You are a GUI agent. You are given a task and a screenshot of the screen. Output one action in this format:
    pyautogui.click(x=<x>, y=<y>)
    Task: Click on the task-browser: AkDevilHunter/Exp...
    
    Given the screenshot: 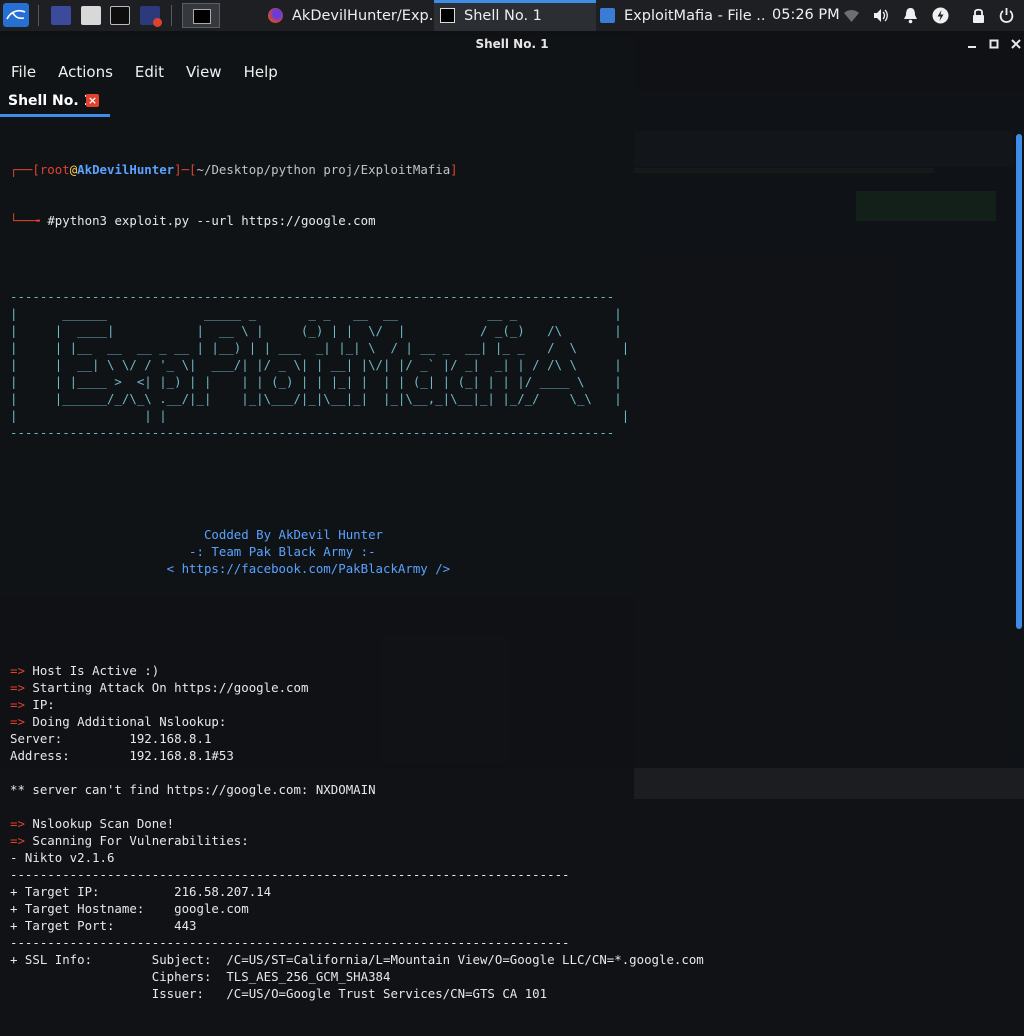 What is the action you would take?
    pyautogui.click(x=351, y=15)
    